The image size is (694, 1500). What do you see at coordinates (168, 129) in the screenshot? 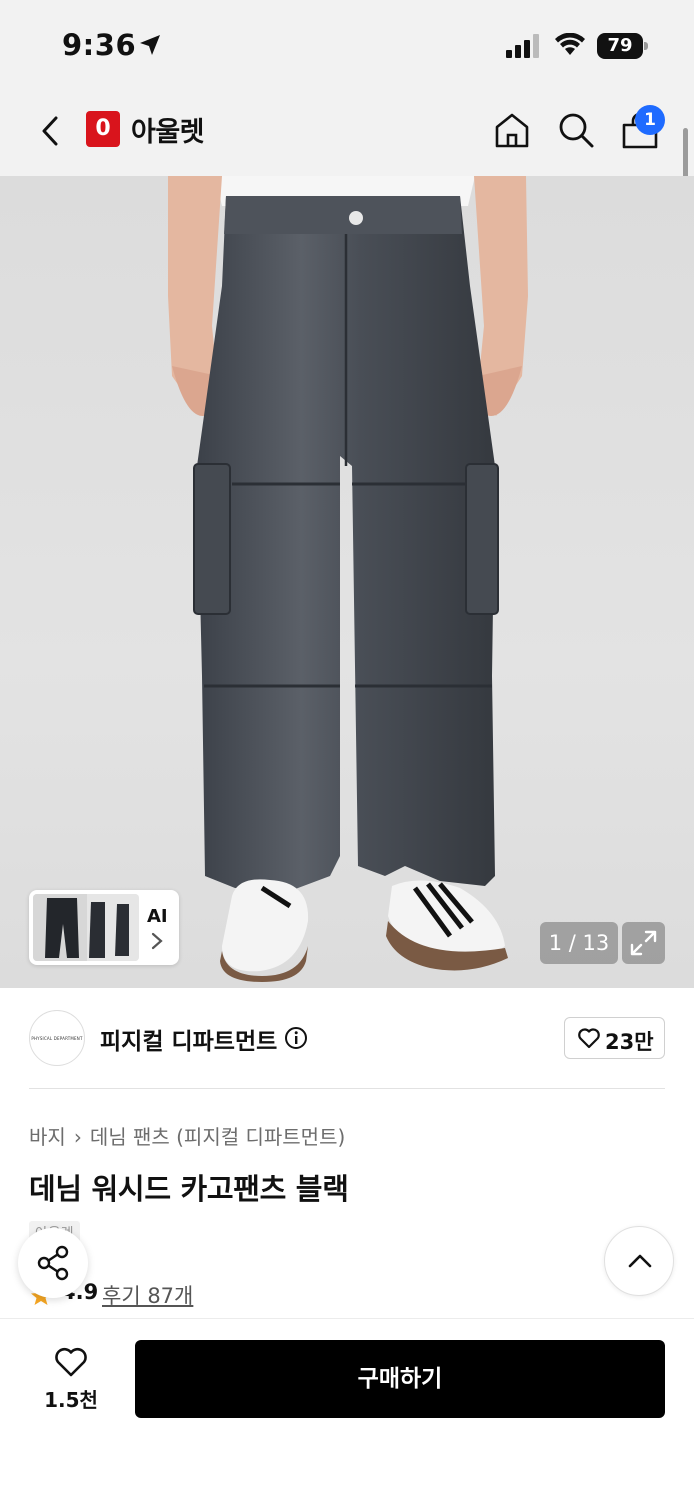
I see `store-name: 아울렛` at bounding box center [168, 129].